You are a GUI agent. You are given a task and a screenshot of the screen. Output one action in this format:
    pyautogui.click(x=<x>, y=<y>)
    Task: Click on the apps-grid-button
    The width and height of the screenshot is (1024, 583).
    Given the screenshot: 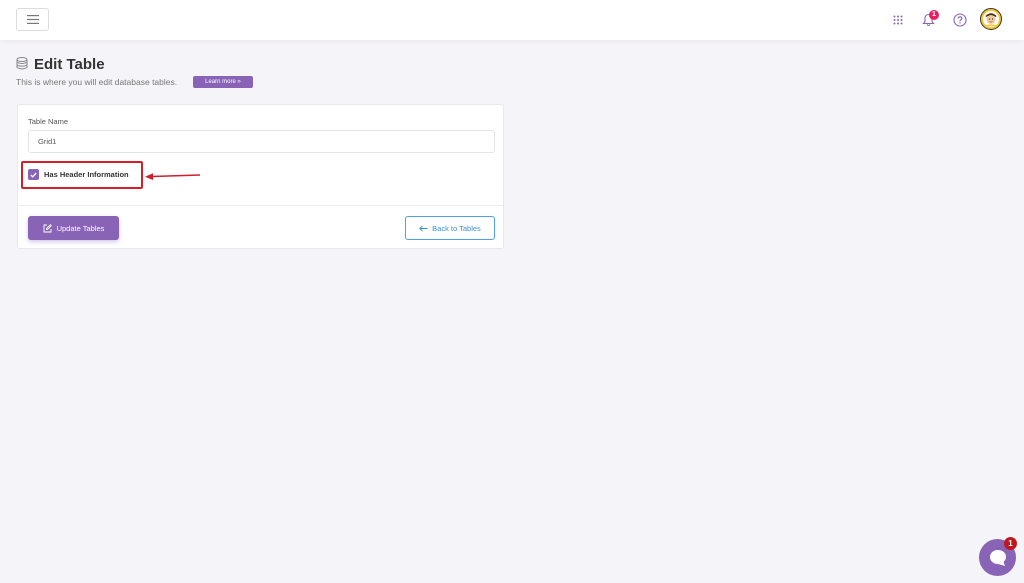 What is the action you would take?
    pyautogui.click(x=898, y=20)
    